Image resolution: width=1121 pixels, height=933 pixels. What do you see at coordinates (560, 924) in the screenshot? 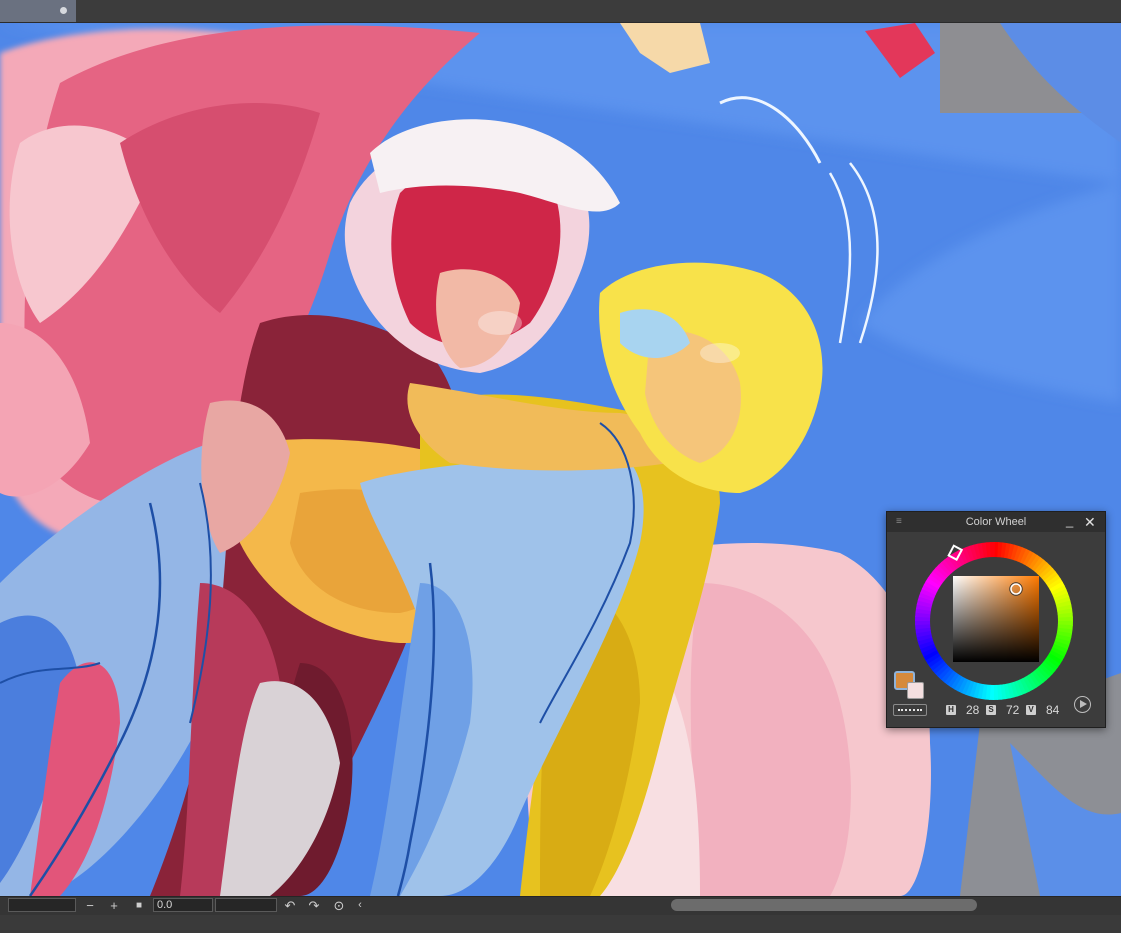
I see `status-bar` at bounding box center [560, 924].